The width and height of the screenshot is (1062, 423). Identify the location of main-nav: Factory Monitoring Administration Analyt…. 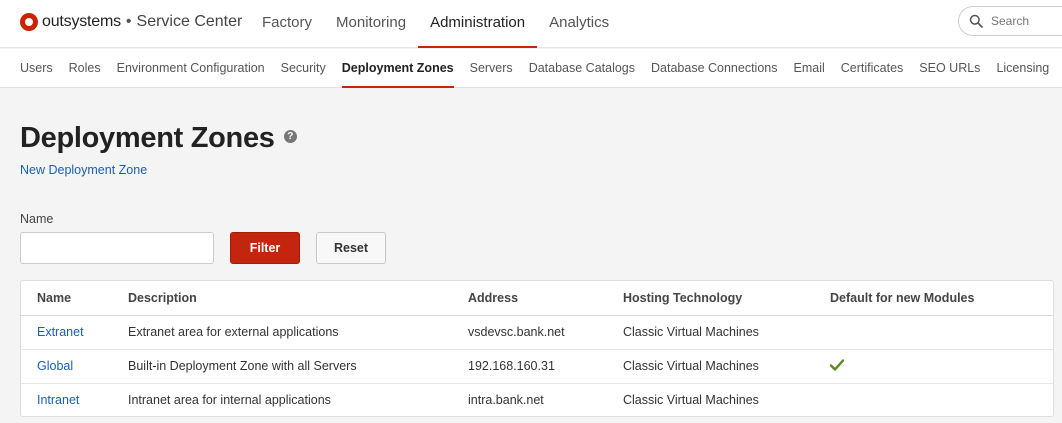
(435, 24).